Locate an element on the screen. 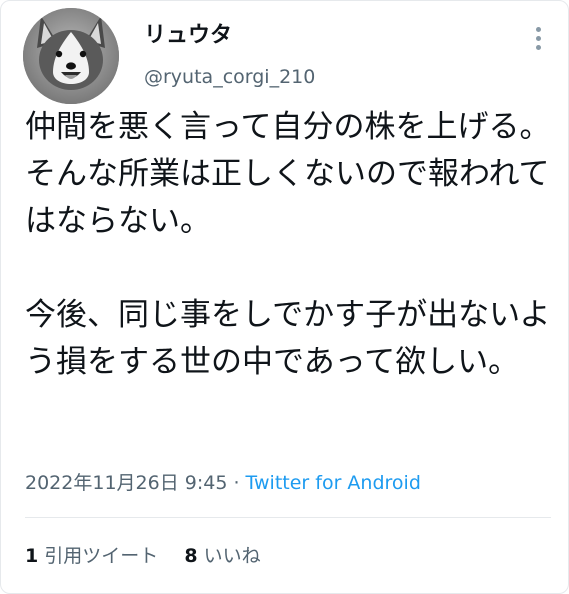 The height and width of the screenshot is (594, 569). divider is located at coordinates (288, 517).